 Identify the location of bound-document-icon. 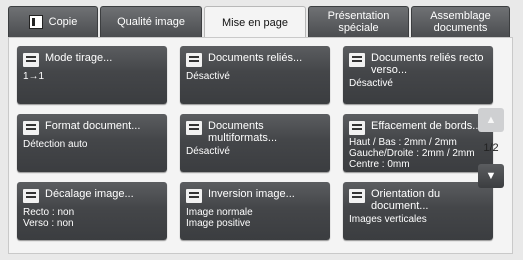
(194, 60).